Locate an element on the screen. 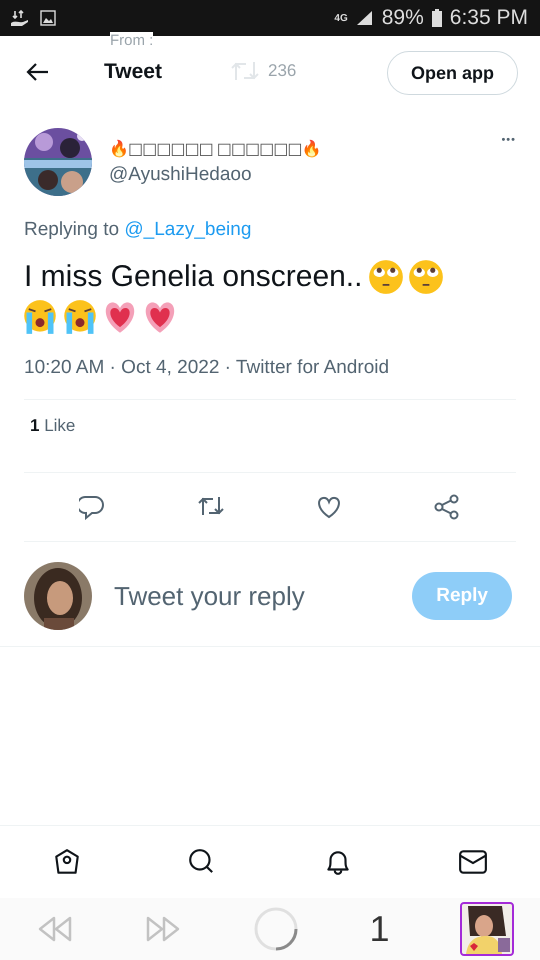  reply-icon is located at coordinates (93, 507).